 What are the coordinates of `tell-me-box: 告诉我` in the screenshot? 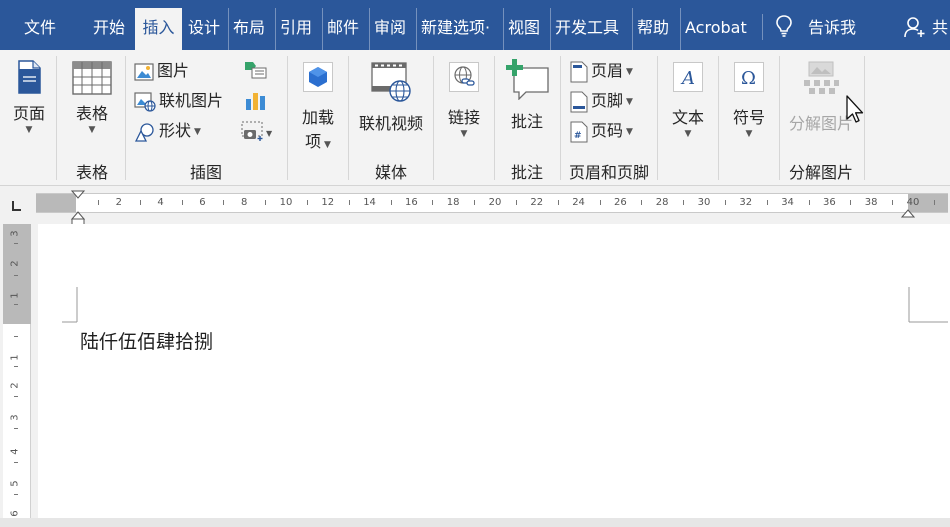 It's located at (832, 29).